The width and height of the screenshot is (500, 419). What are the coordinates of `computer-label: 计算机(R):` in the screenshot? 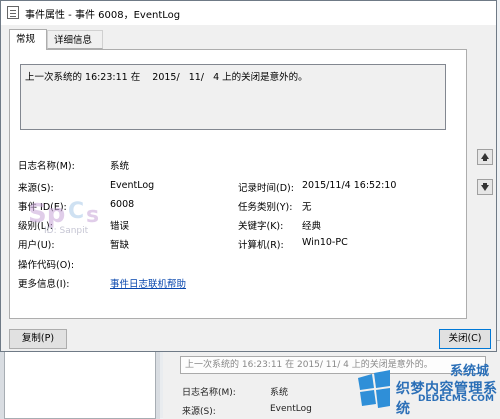 It's located at (261, 245).